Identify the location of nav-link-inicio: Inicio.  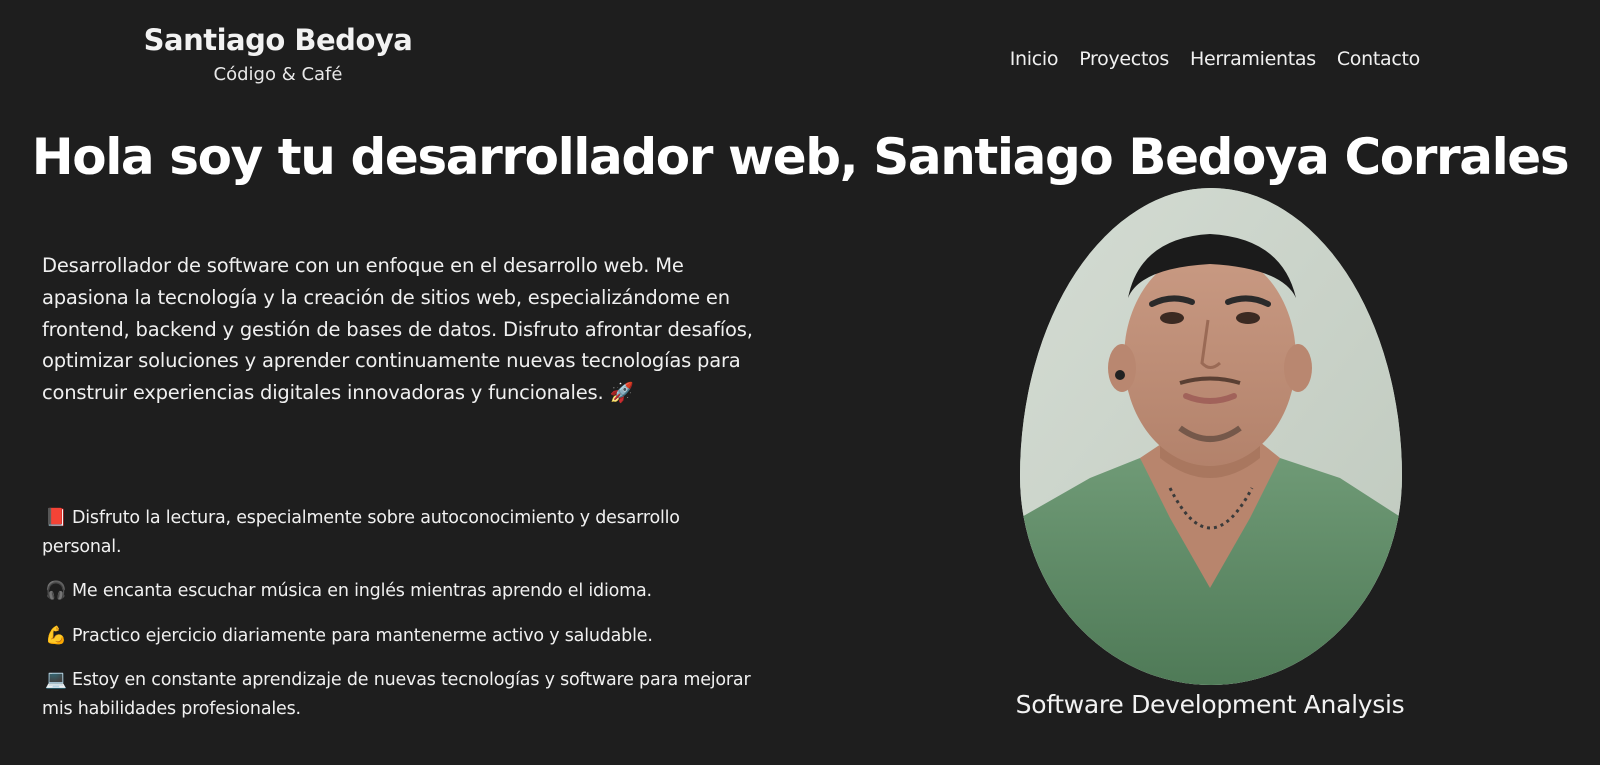
(1034, 59).